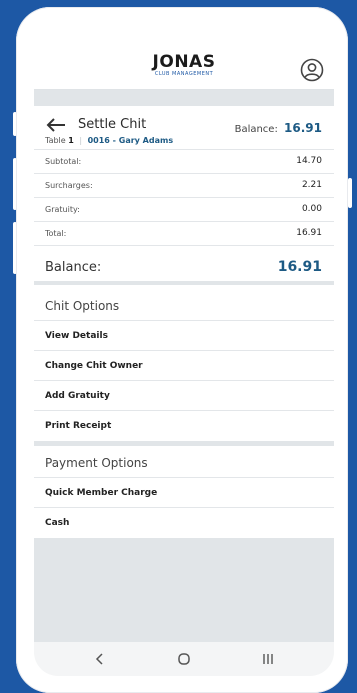 This screenshot has height=693, width=357. I want to click on page-title: Settle Chit, so click(112, 124).